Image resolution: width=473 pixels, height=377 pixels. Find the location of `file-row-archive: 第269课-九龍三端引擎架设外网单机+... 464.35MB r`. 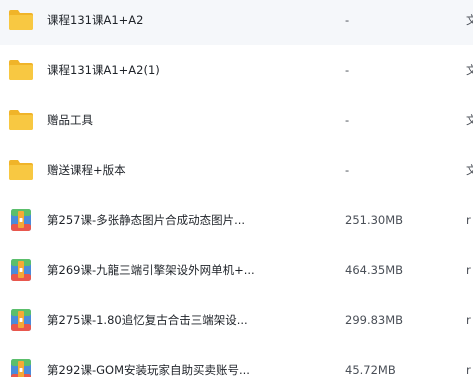

file-row-archive: 第269课-九龍三端引擎架设外网单机+... 464.35MB r is located at coordinates (236, 270).